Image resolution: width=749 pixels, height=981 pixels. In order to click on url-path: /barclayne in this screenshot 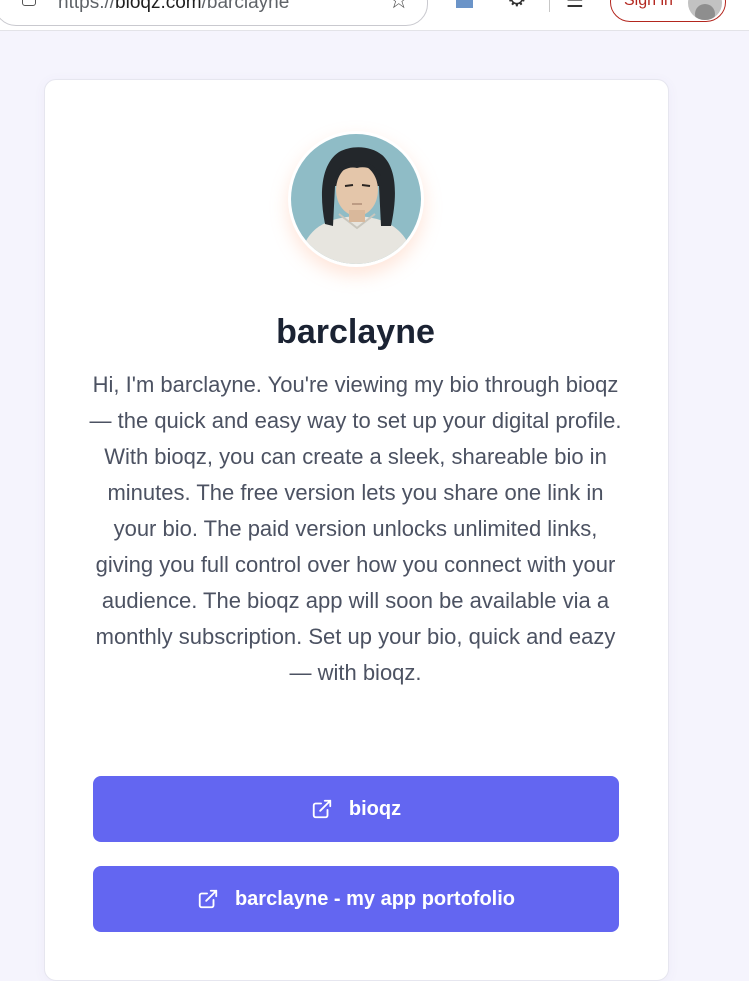, I will do `click(245, 6)`.